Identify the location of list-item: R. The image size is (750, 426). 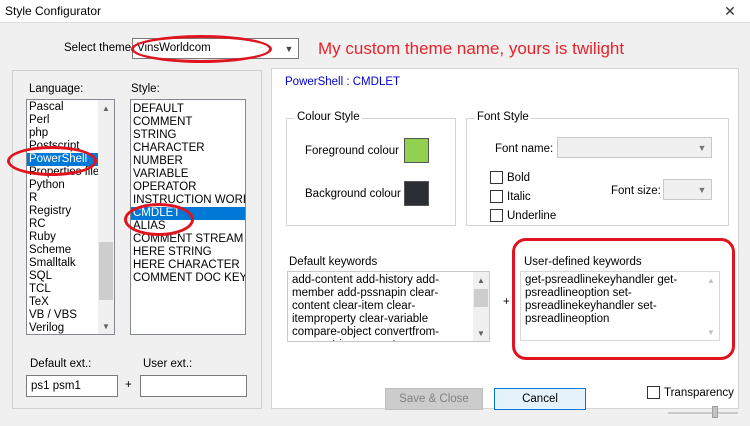
(62, 198).